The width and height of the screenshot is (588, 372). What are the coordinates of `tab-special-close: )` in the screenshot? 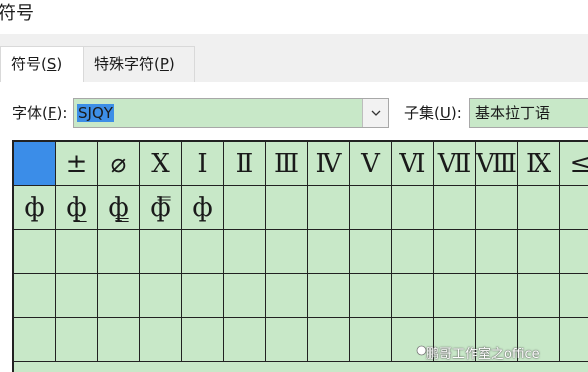 It's located at (171, 64).